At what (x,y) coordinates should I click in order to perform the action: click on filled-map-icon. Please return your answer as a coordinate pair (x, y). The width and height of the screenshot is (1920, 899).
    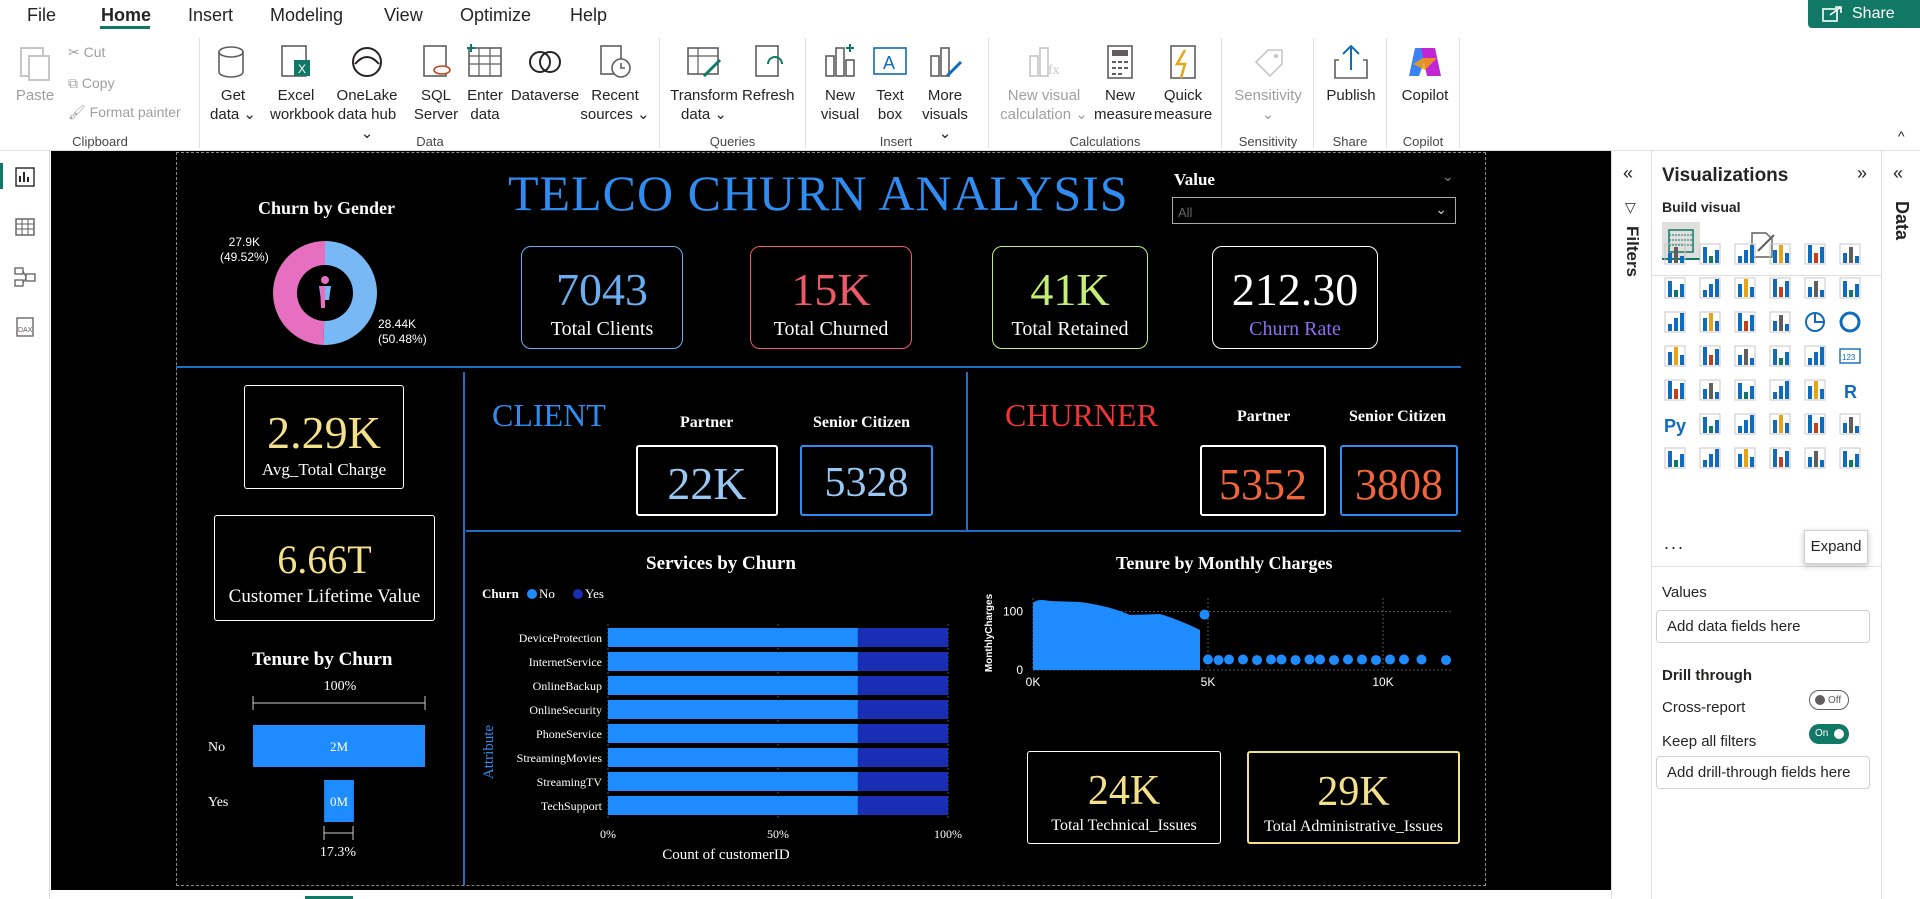
    Looking at the image, I should click on (1745, 356).